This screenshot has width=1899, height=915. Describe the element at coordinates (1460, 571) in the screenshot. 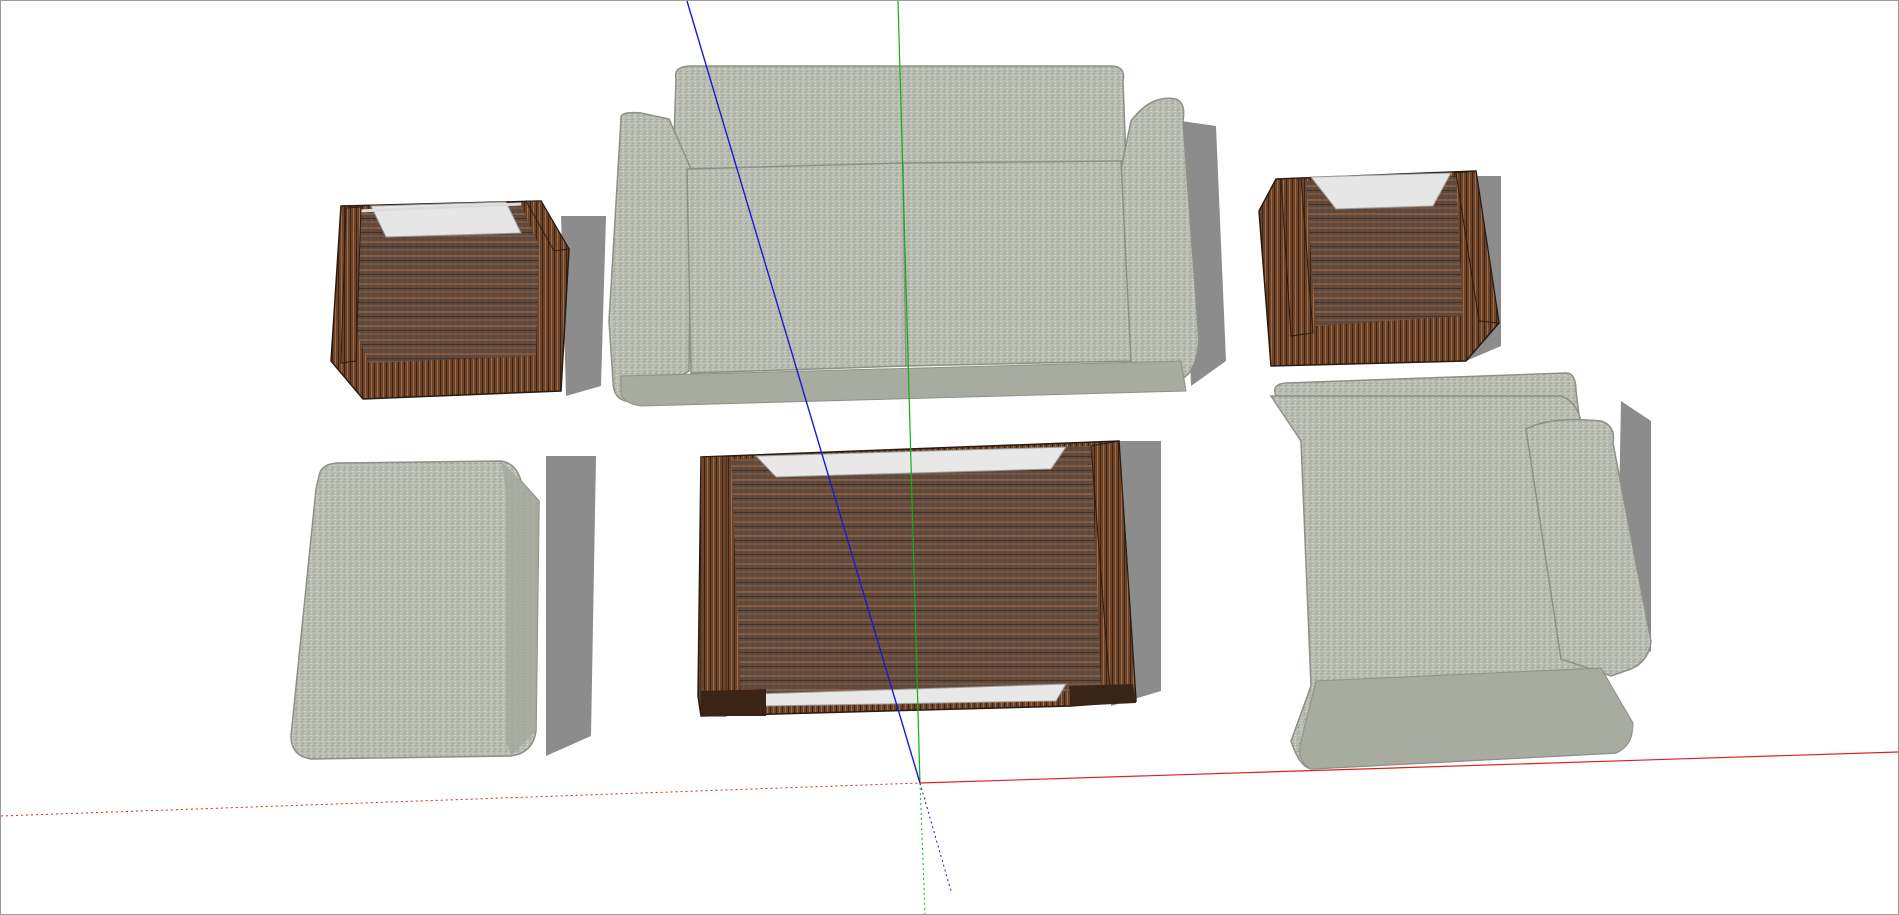

I see `armchair` at that location.